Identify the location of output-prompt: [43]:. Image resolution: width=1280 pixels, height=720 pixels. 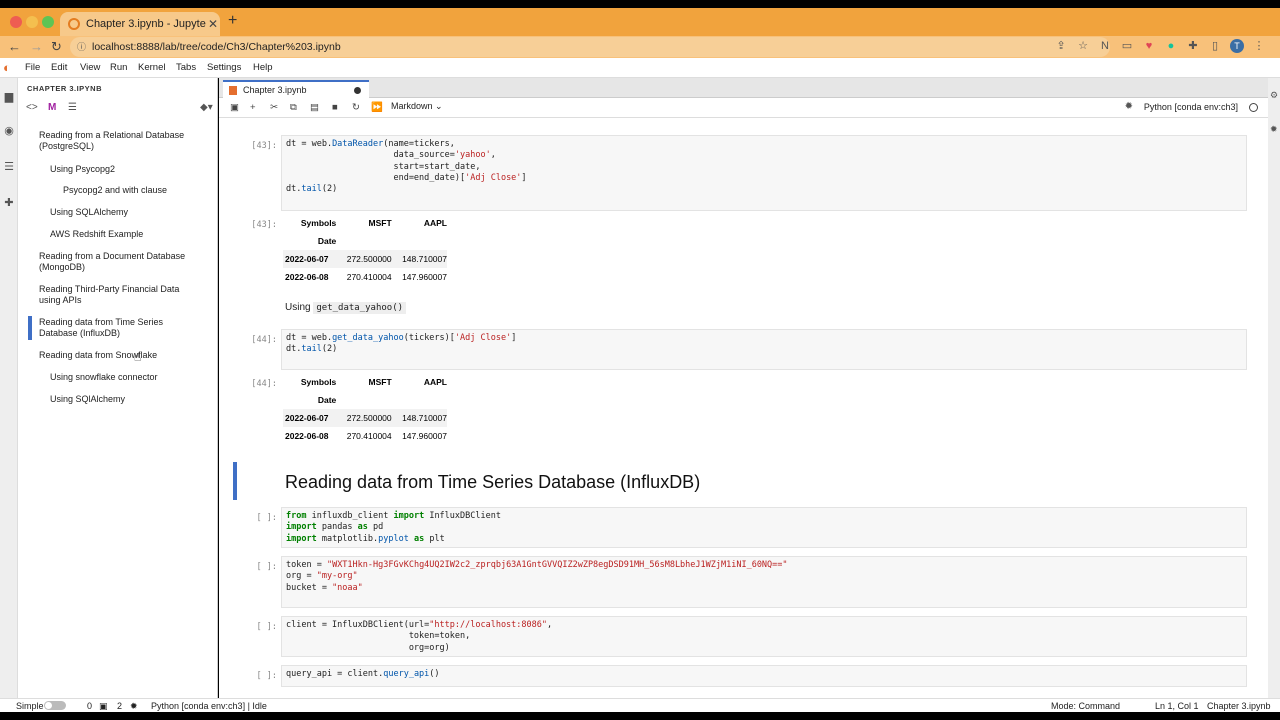
(264, 225).